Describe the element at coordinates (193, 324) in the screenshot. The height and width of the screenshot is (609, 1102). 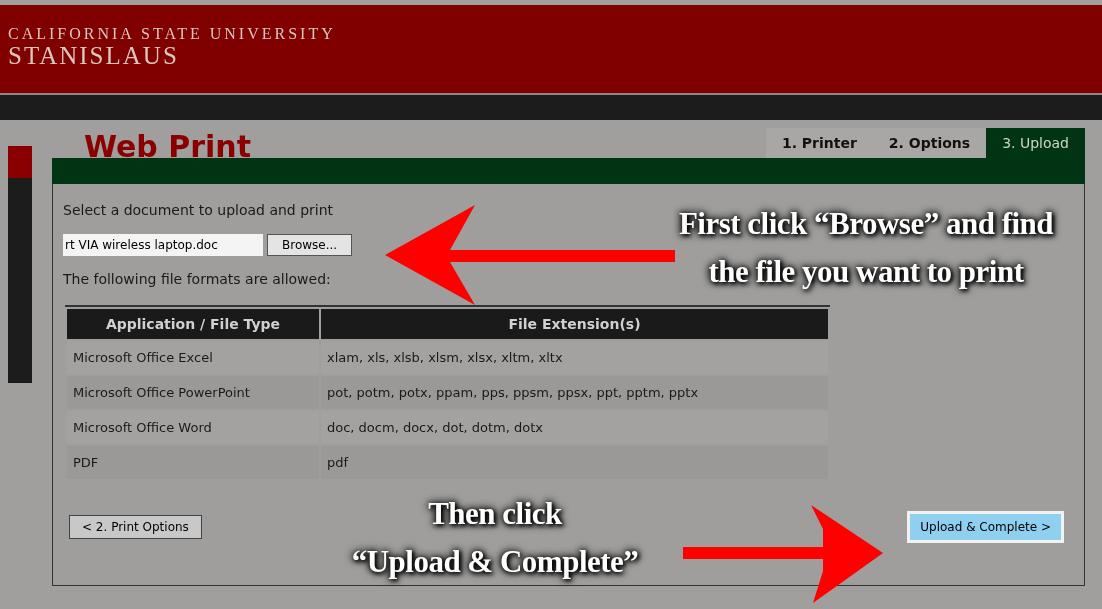
I see `column-header: Application / File Type` at that location.